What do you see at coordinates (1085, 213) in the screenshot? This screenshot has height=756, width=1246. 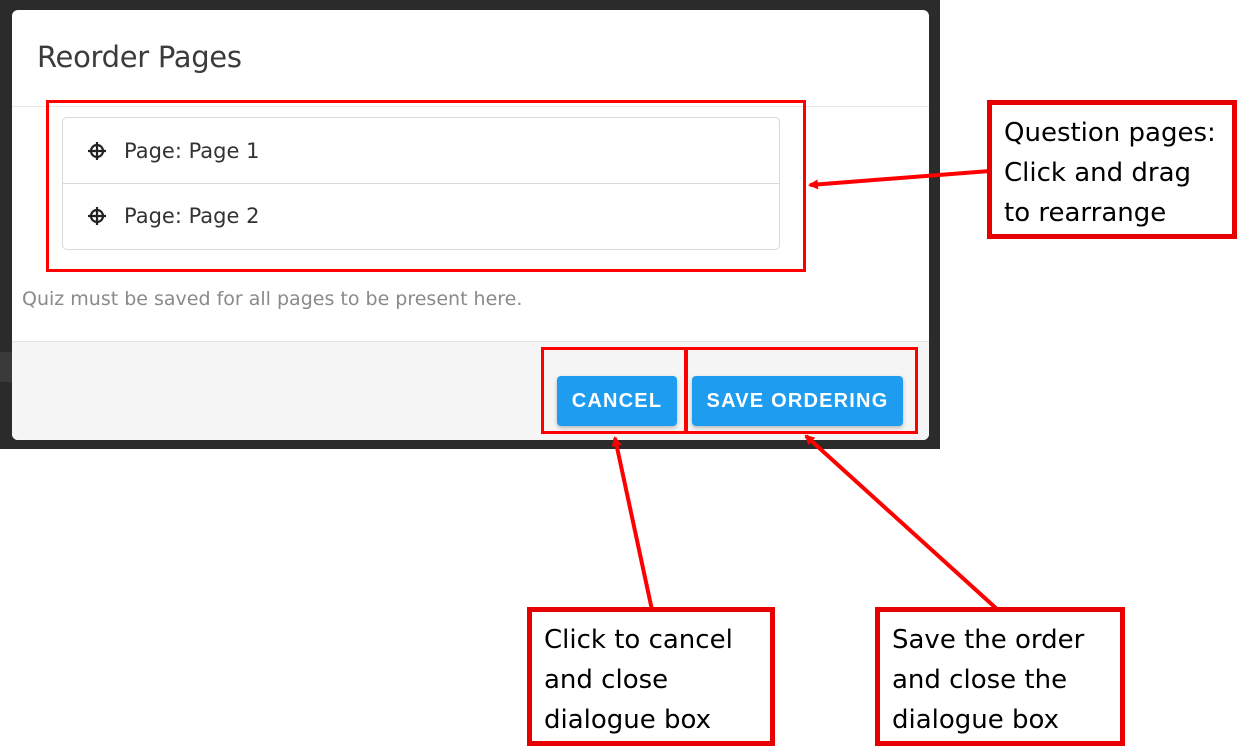 I see `callout-line: to rearrange` at bounding box center [1085, 213].